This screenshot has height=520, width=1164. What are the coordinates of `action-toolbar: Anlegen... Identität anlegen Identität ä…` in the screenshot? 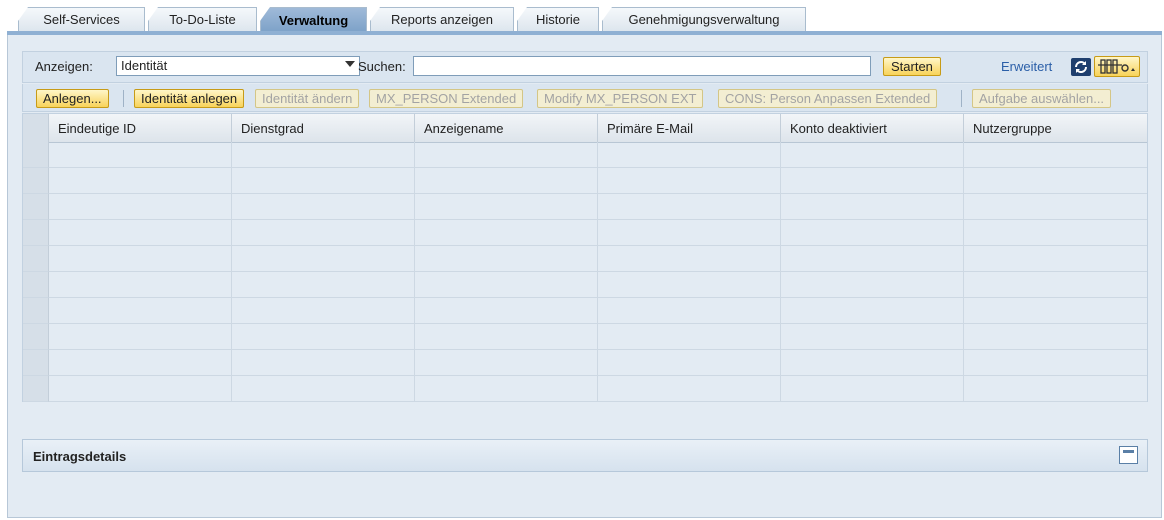 It's located at (585, 98).